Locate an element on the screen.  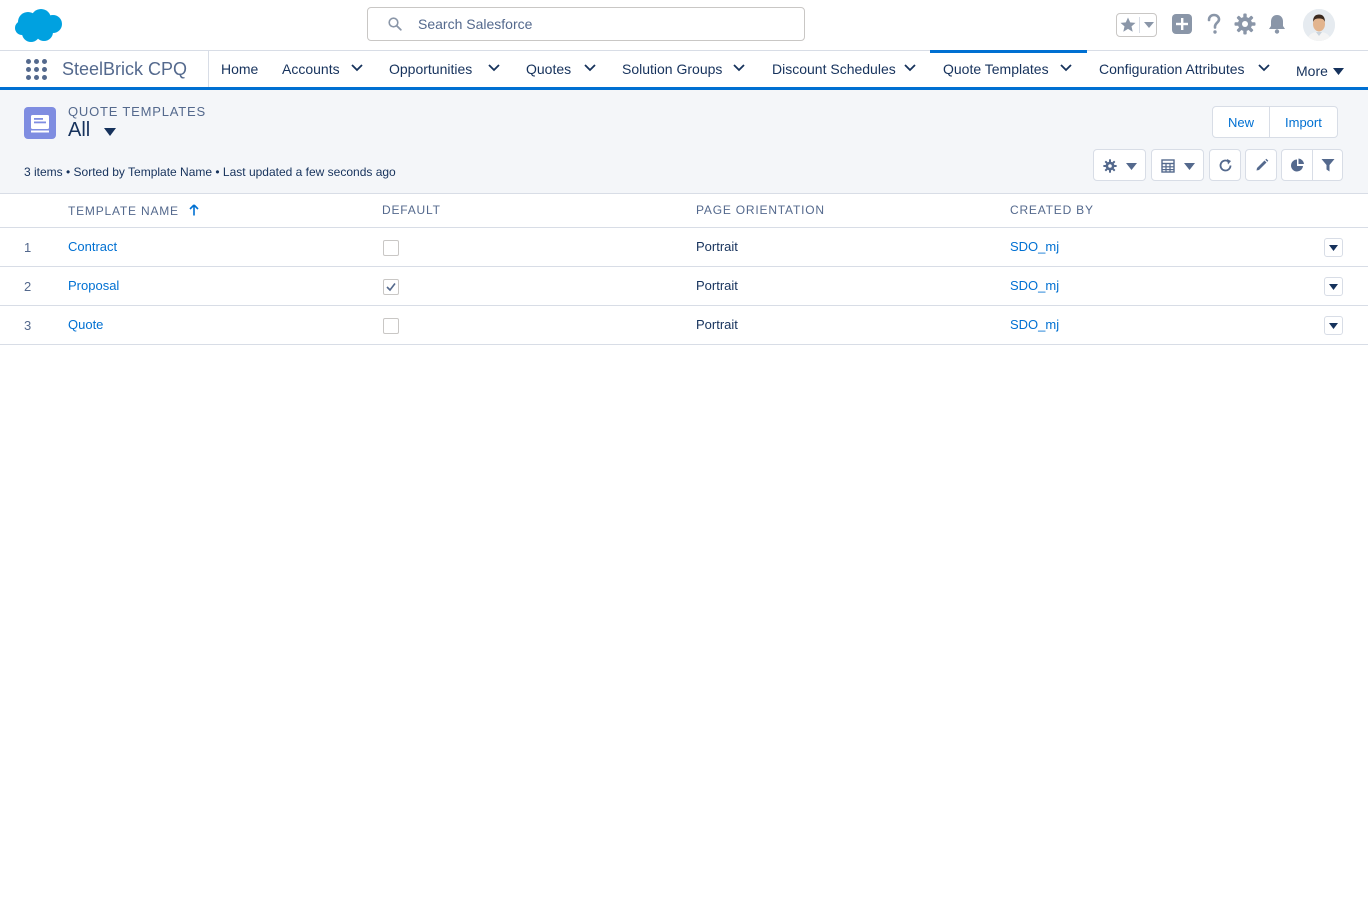
list-view-controls-button is located at coordinates (1119, 165).